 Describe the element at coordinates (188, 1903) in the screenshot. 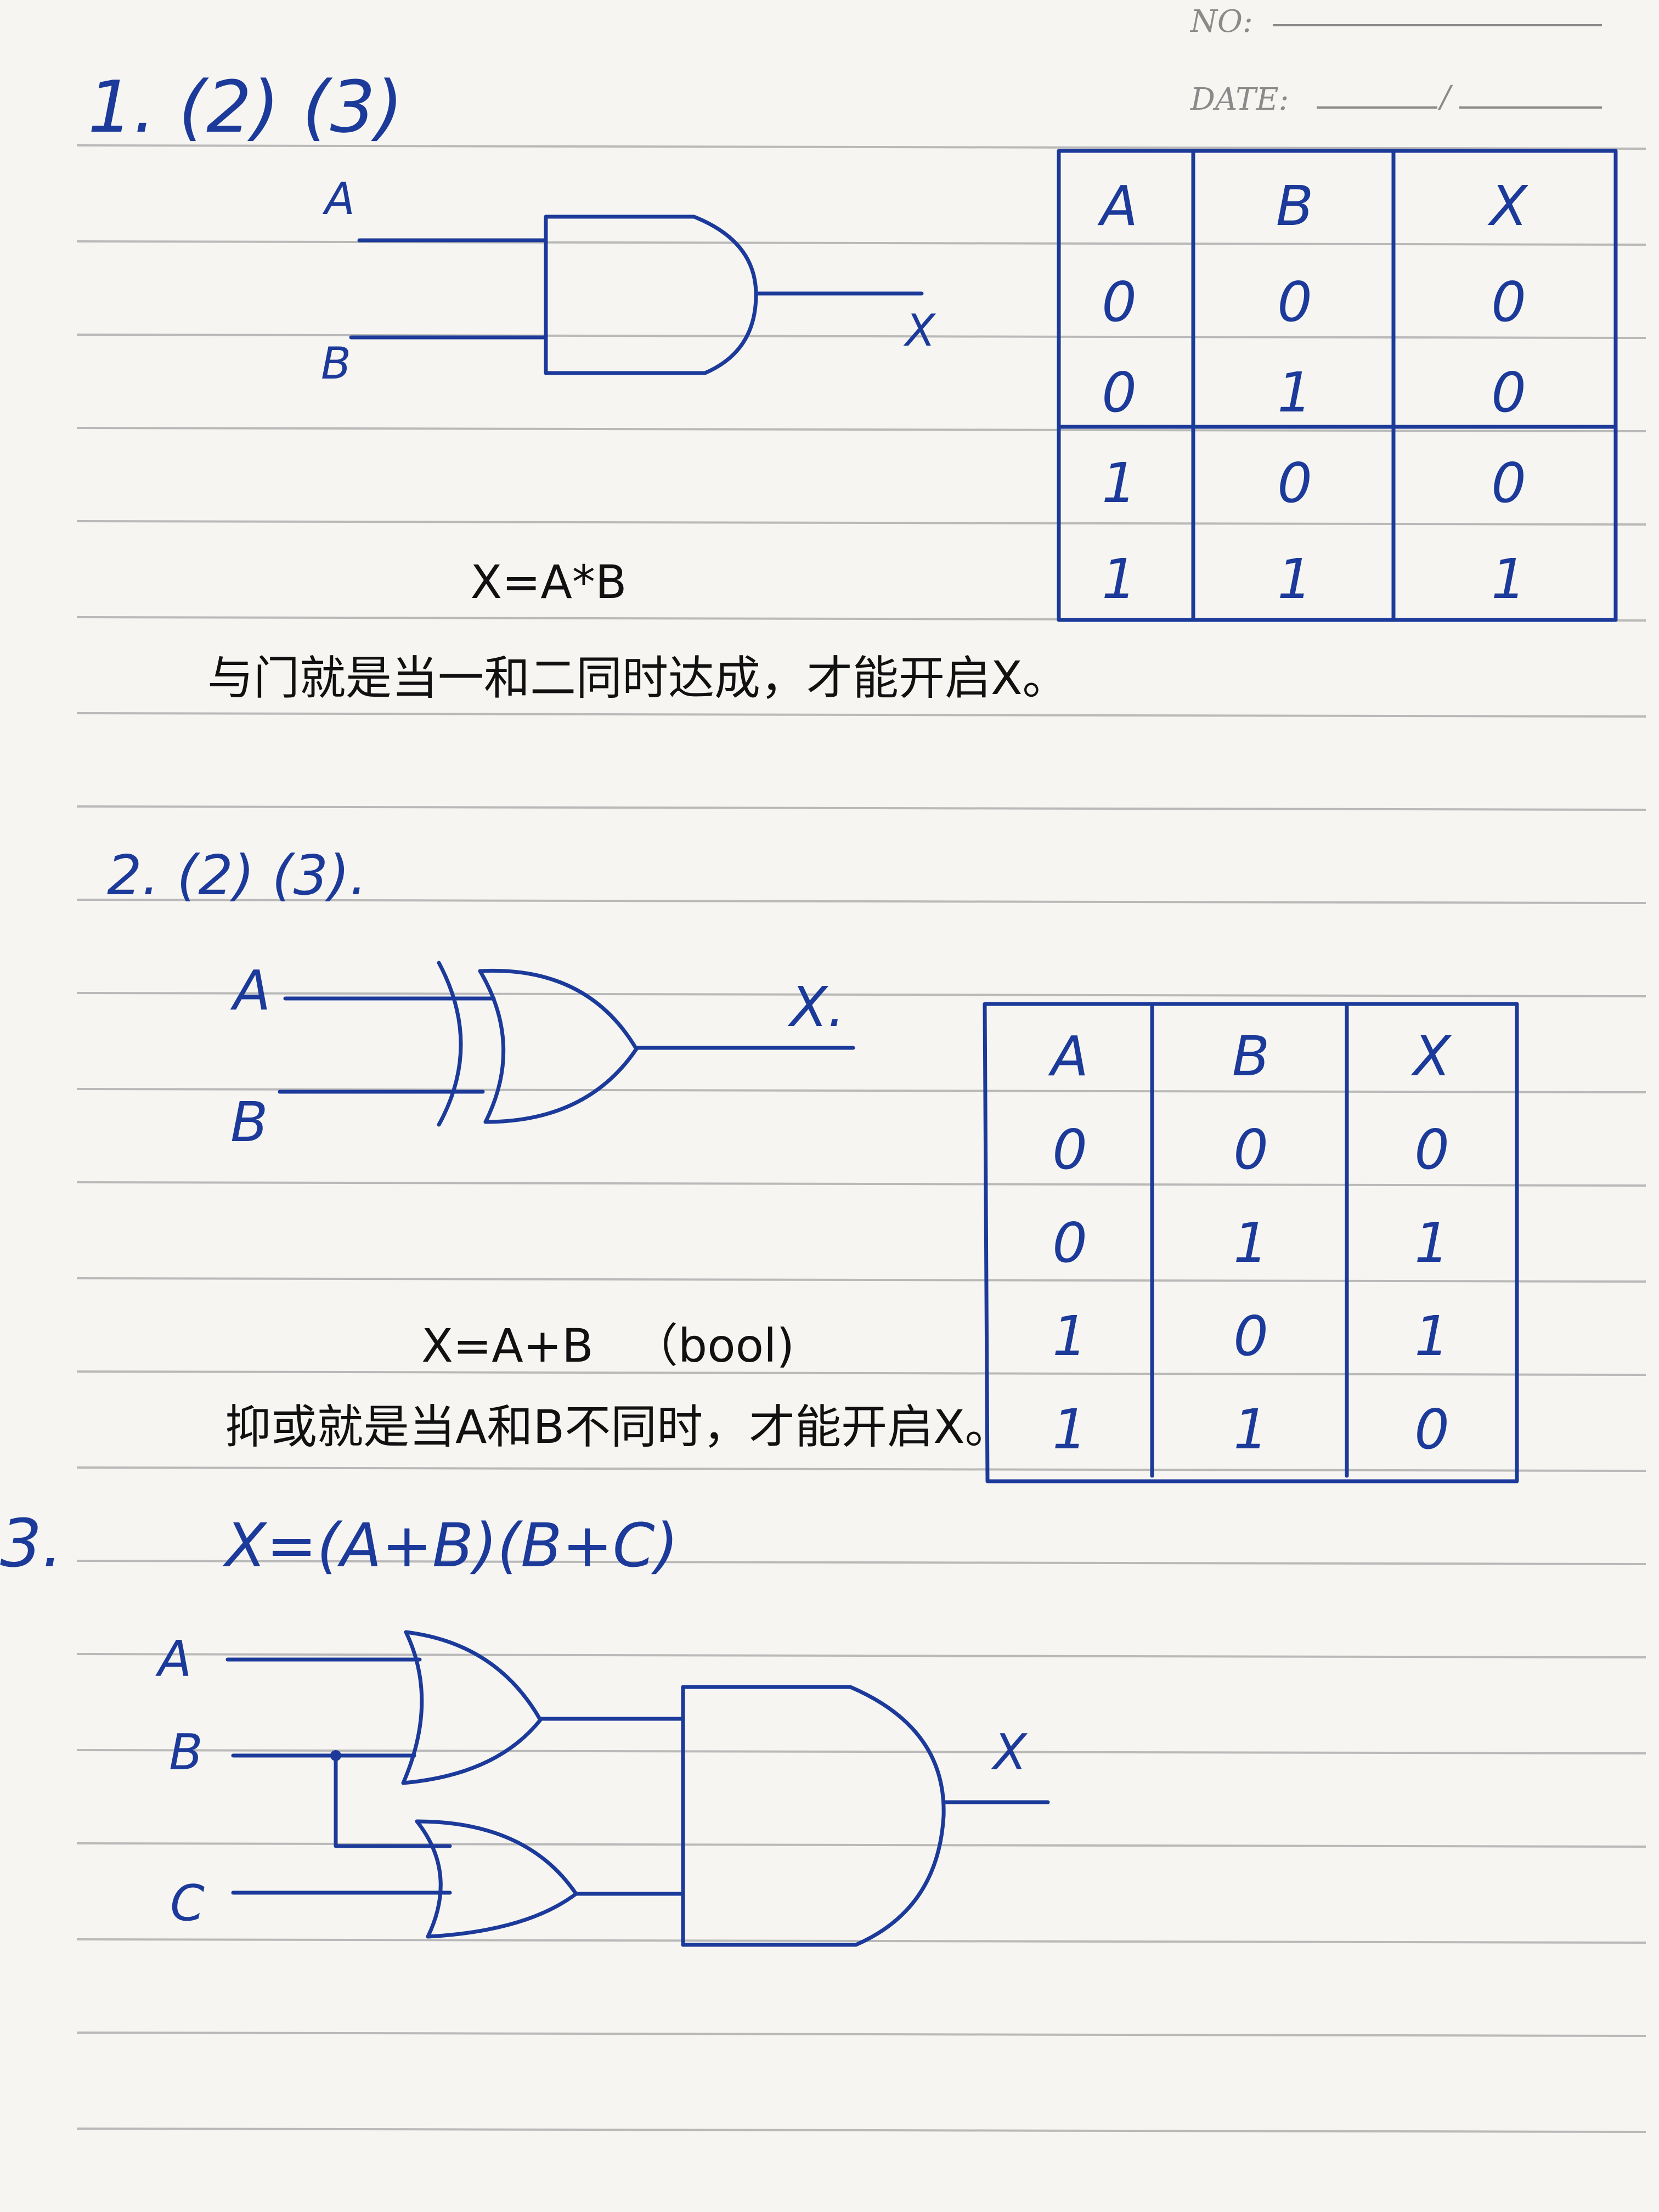

I see `q3-input-c-label: C` at that location.